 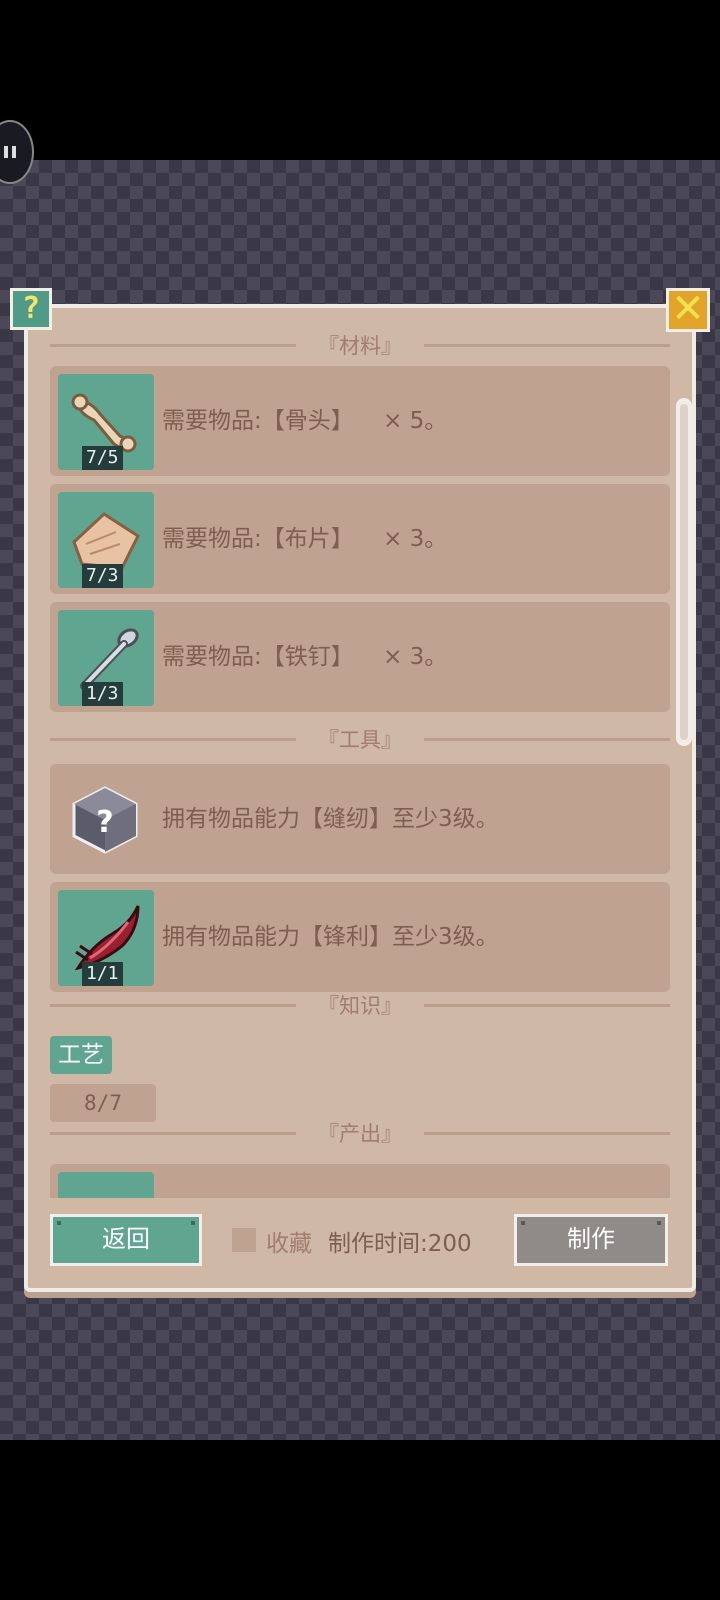 I want to click on tool-row-sharpness: 1/1 拥有物品能力【锋利】至少3级。, so click(x=360, y=937).